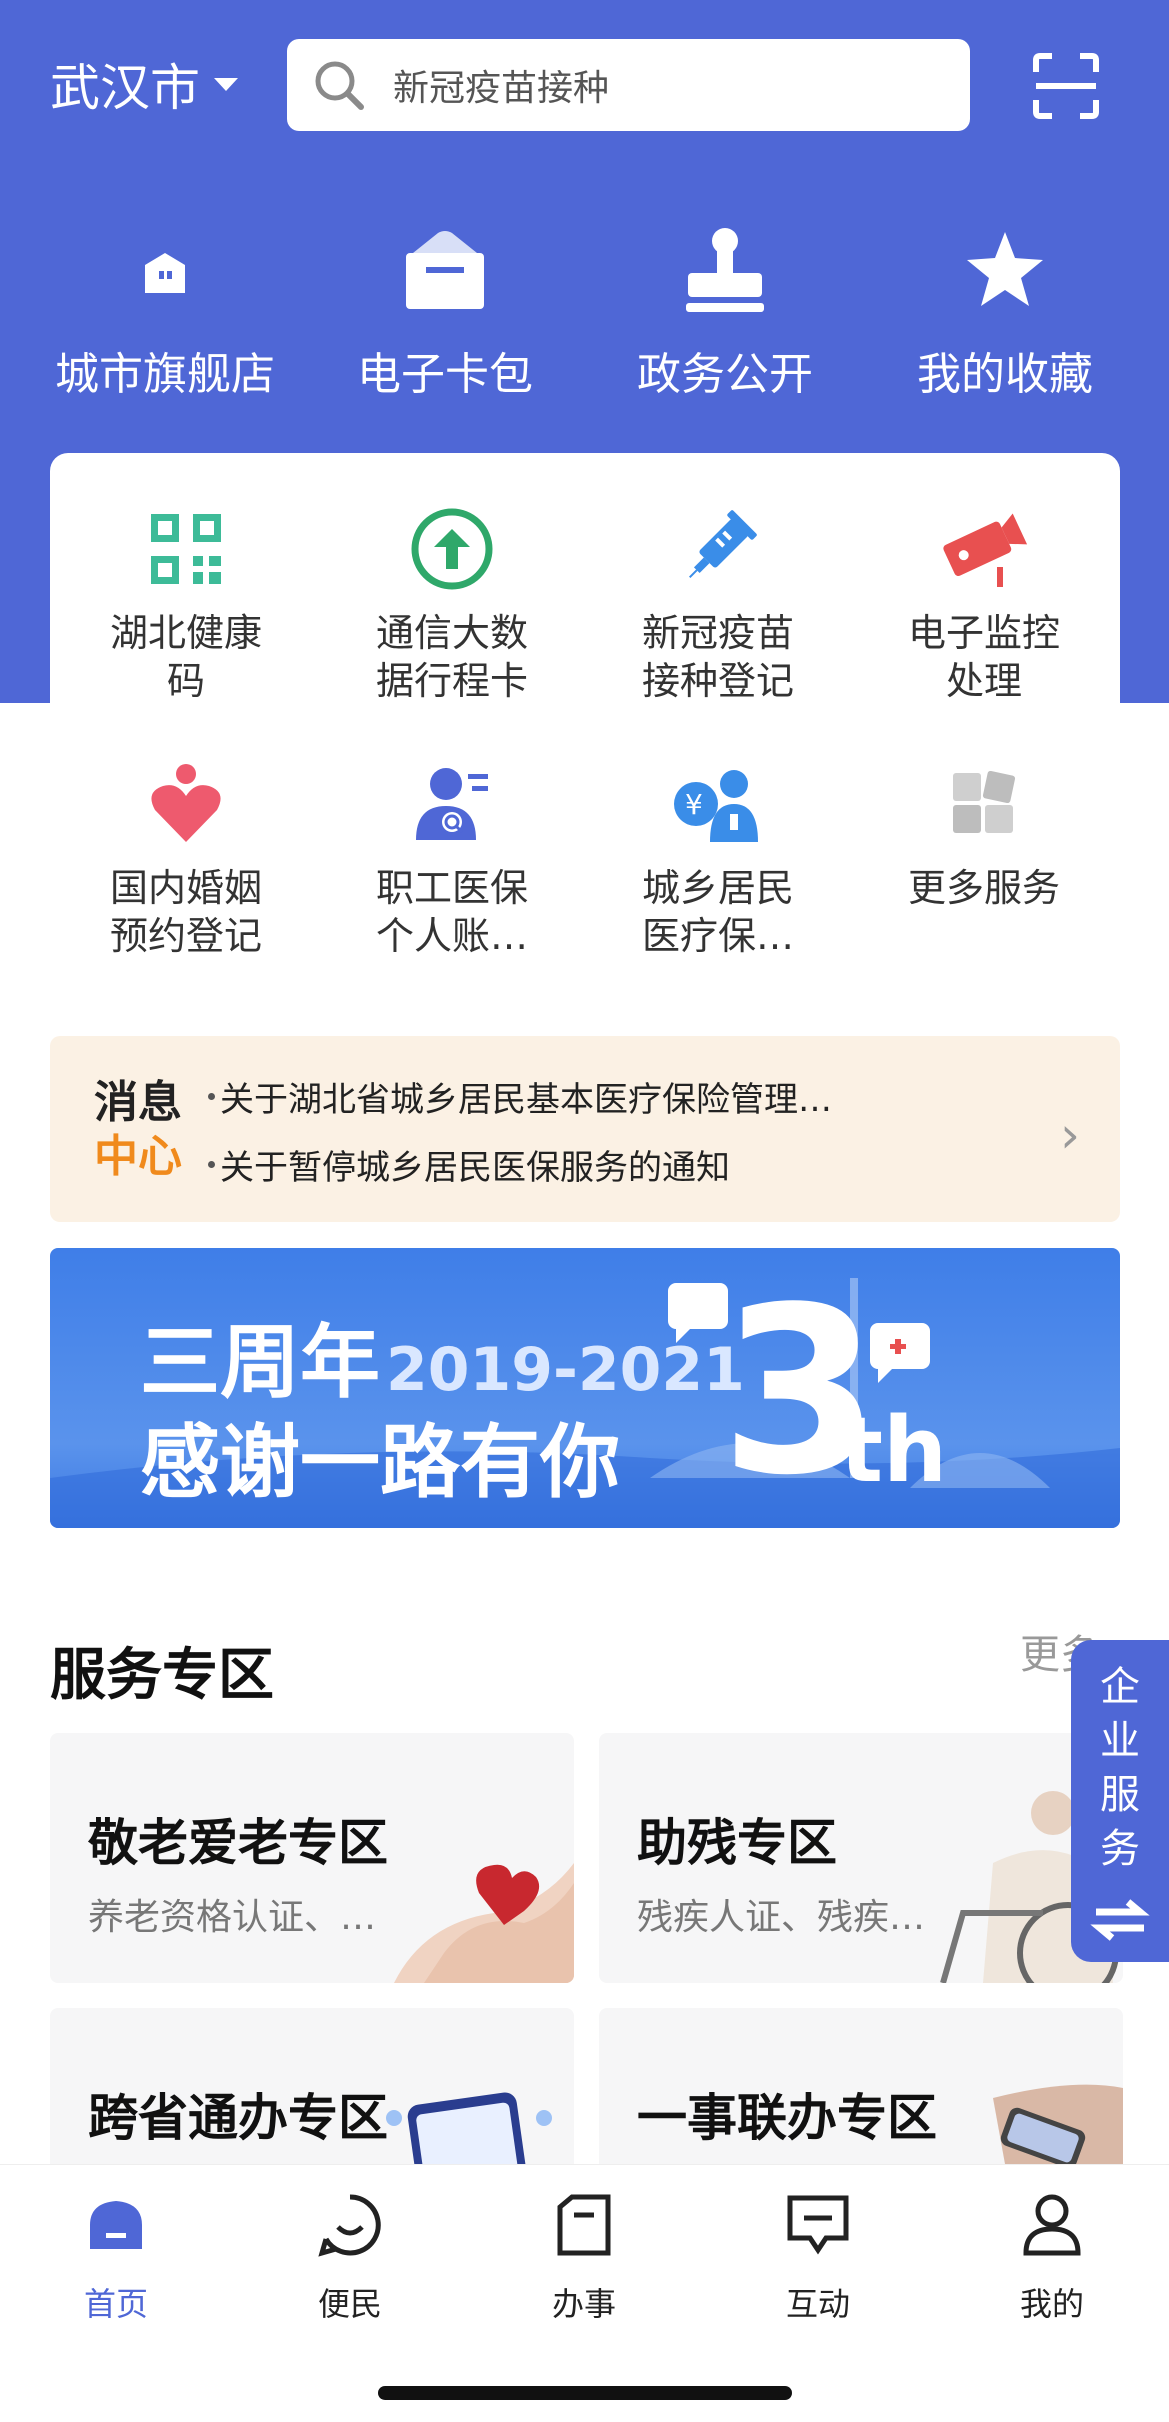 This screenshot has width=1169, height=2422. Describe the element at coordinates (818, 2225) in the screenshot. I see `chat-icon` at that location.